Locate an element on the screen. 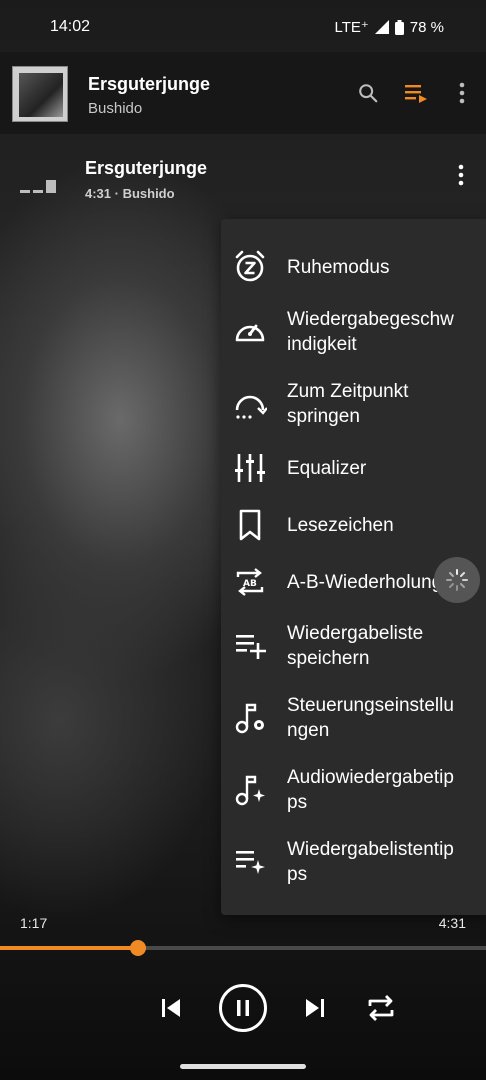 This screenshot has height=1080, width=486. skip-previous-icon is located at coordinates (171, 1008).